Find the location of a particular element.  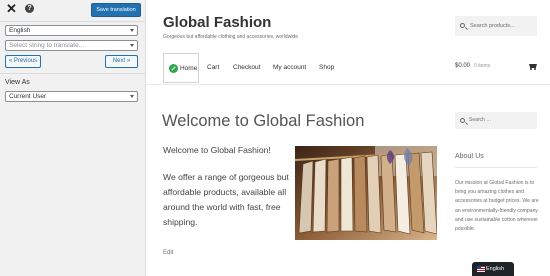

panel-header: ✕ ? Save translation is located at coordinates (72, 10).